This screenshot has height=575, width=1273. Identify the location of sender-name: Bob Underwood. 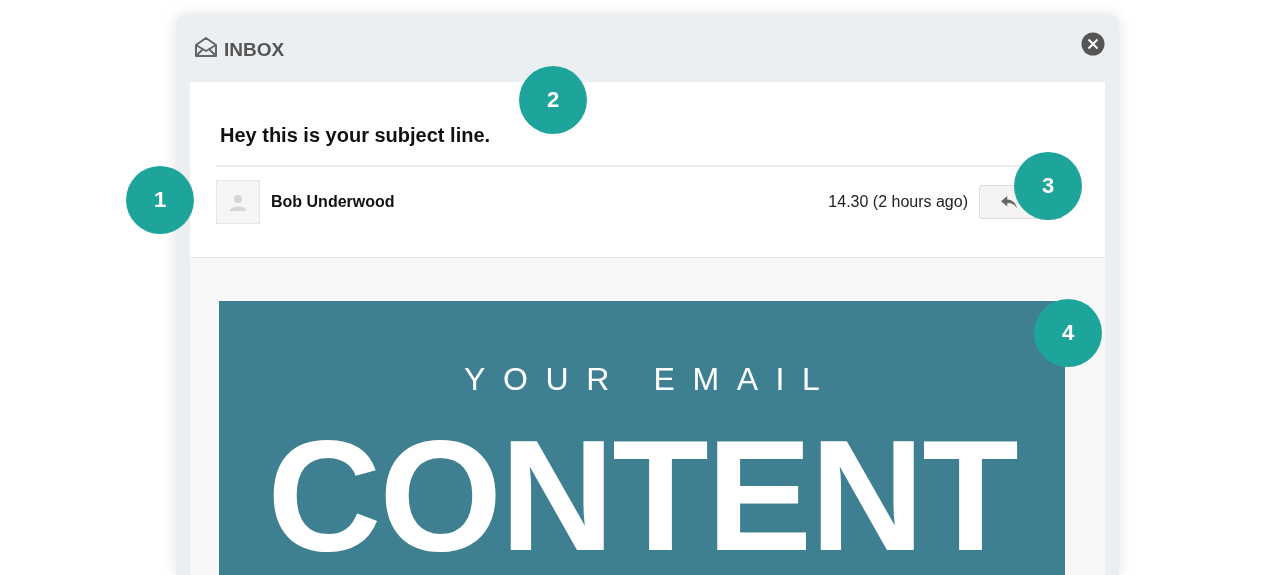
(333, 202).